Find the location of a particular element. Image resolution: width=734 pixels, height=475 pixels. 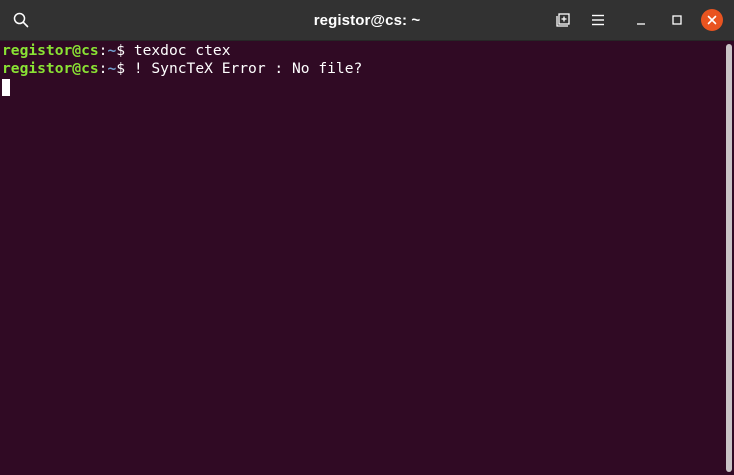

close-button-circle is located at coordinates (712, 20).